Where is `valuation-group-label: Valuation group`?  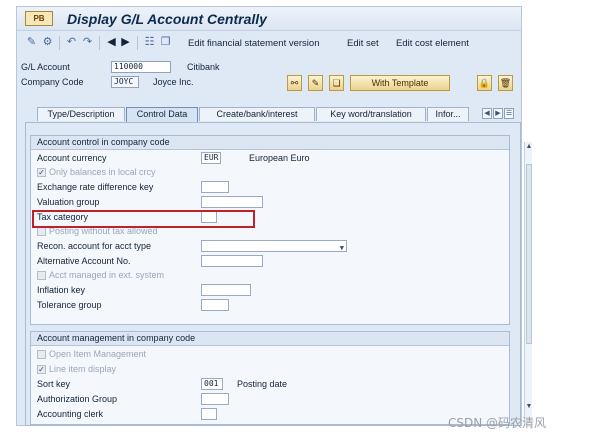
valuation-group-label: Valuation group is located at coordinates (68, 202).